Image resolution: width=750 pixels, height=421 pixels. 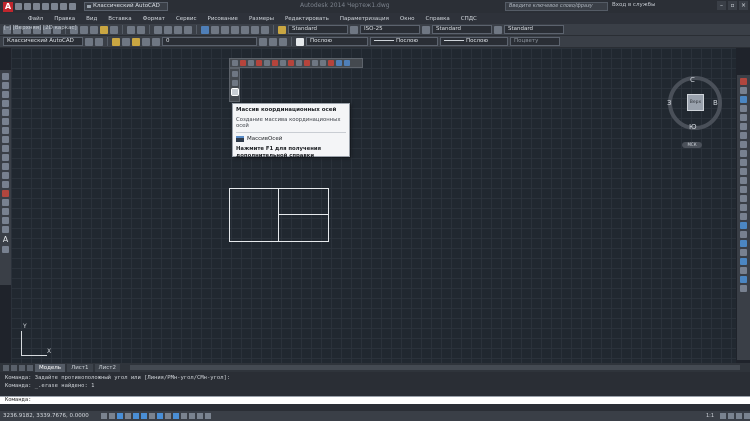 What do you see at coordinates (22, 367) in the screenshot?
I see `next-tab-button` at bounding box center [22, 367].